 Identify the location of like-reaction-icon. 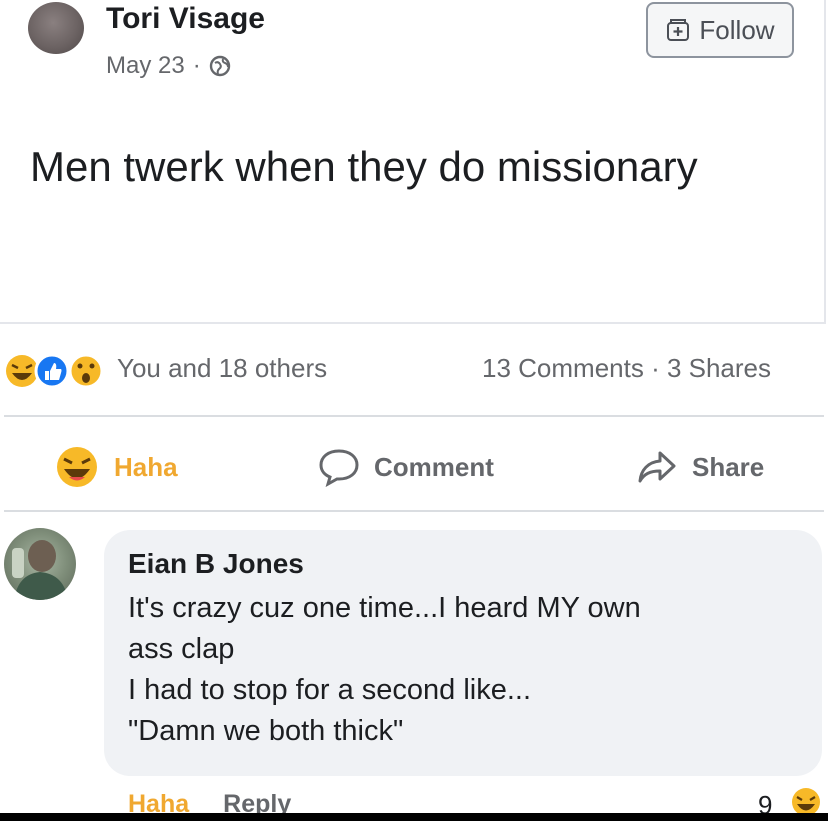
(52, 371).